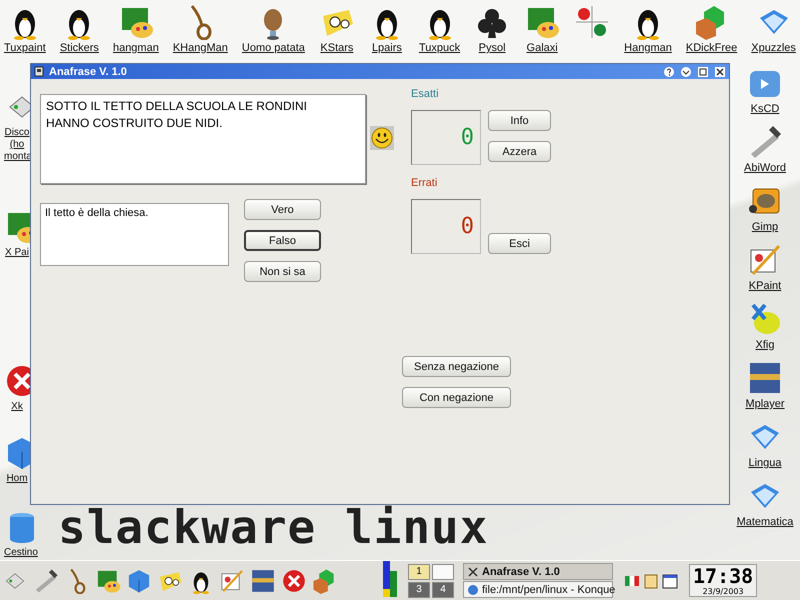 The image size is (800, 600). I want to click on x-icon, so click(473, 572).